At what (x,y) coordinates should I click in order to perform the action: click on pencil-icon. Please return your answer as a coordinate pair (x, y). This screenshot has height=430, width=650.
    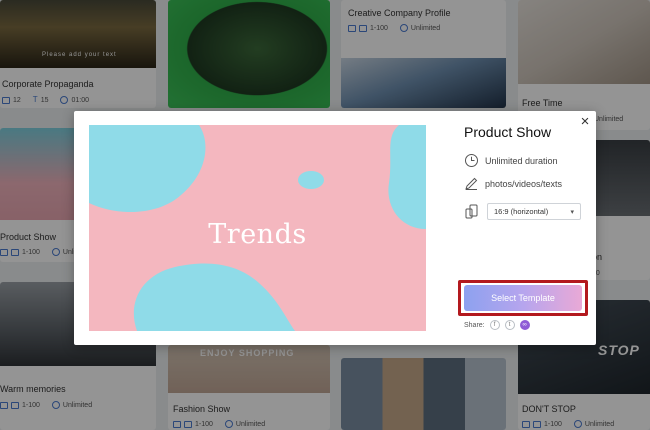
    Looking at the image, I should click on (471, 183).